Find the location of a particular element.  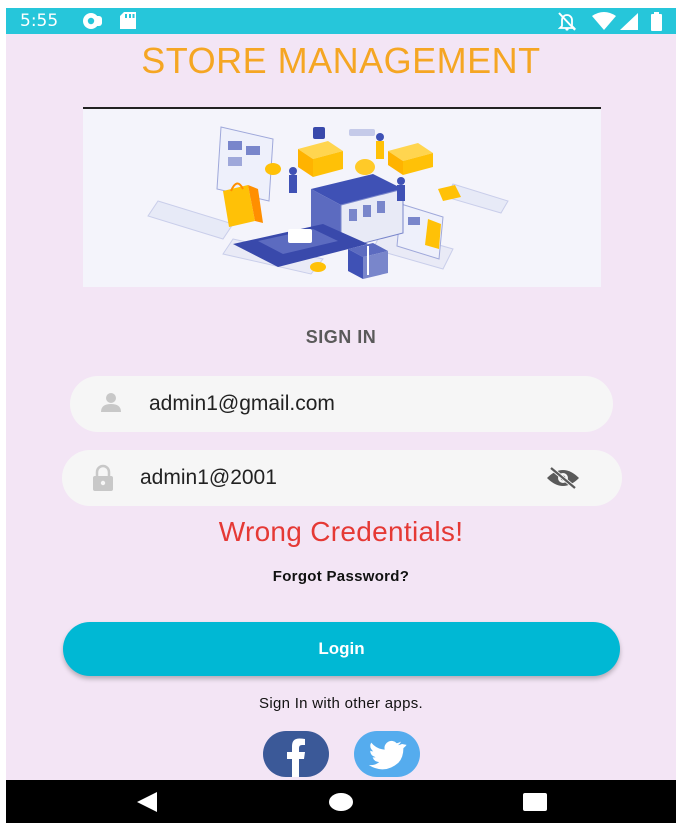

twitter-bird-icon is located at coordinates (387, 755).